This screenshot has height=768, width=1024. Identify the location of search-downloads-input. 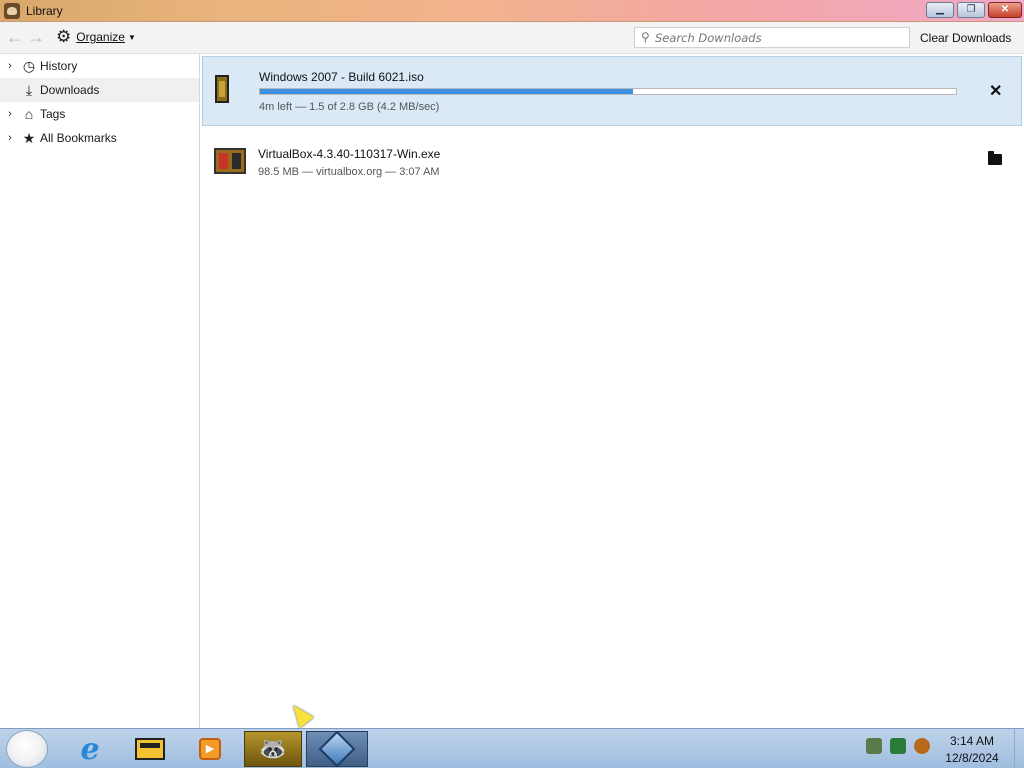
(780, 37).